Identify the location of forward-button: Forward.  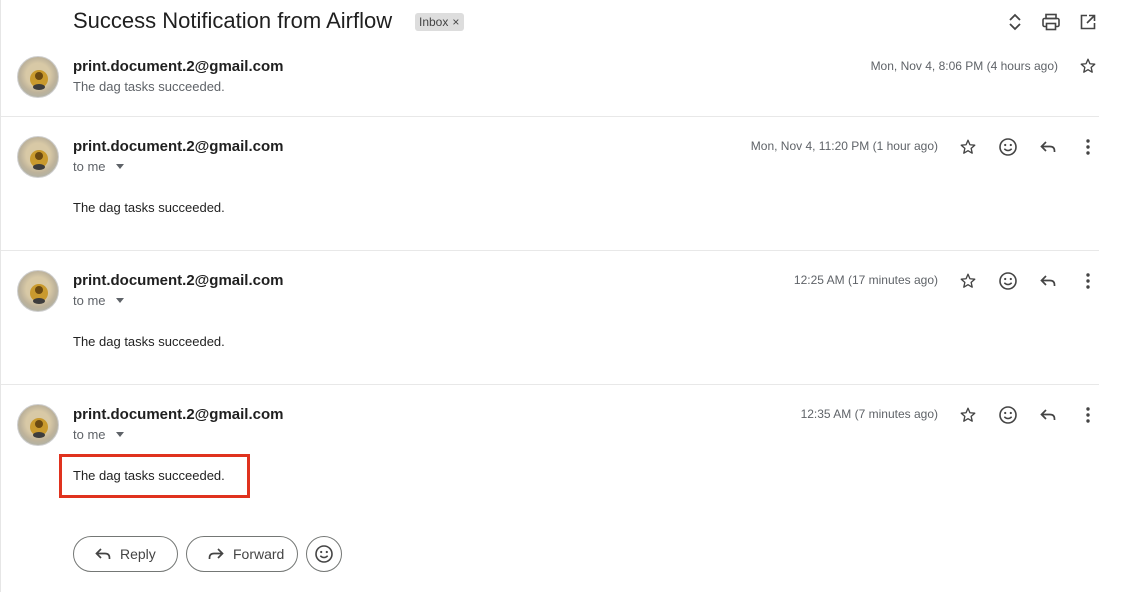
(242, 554).